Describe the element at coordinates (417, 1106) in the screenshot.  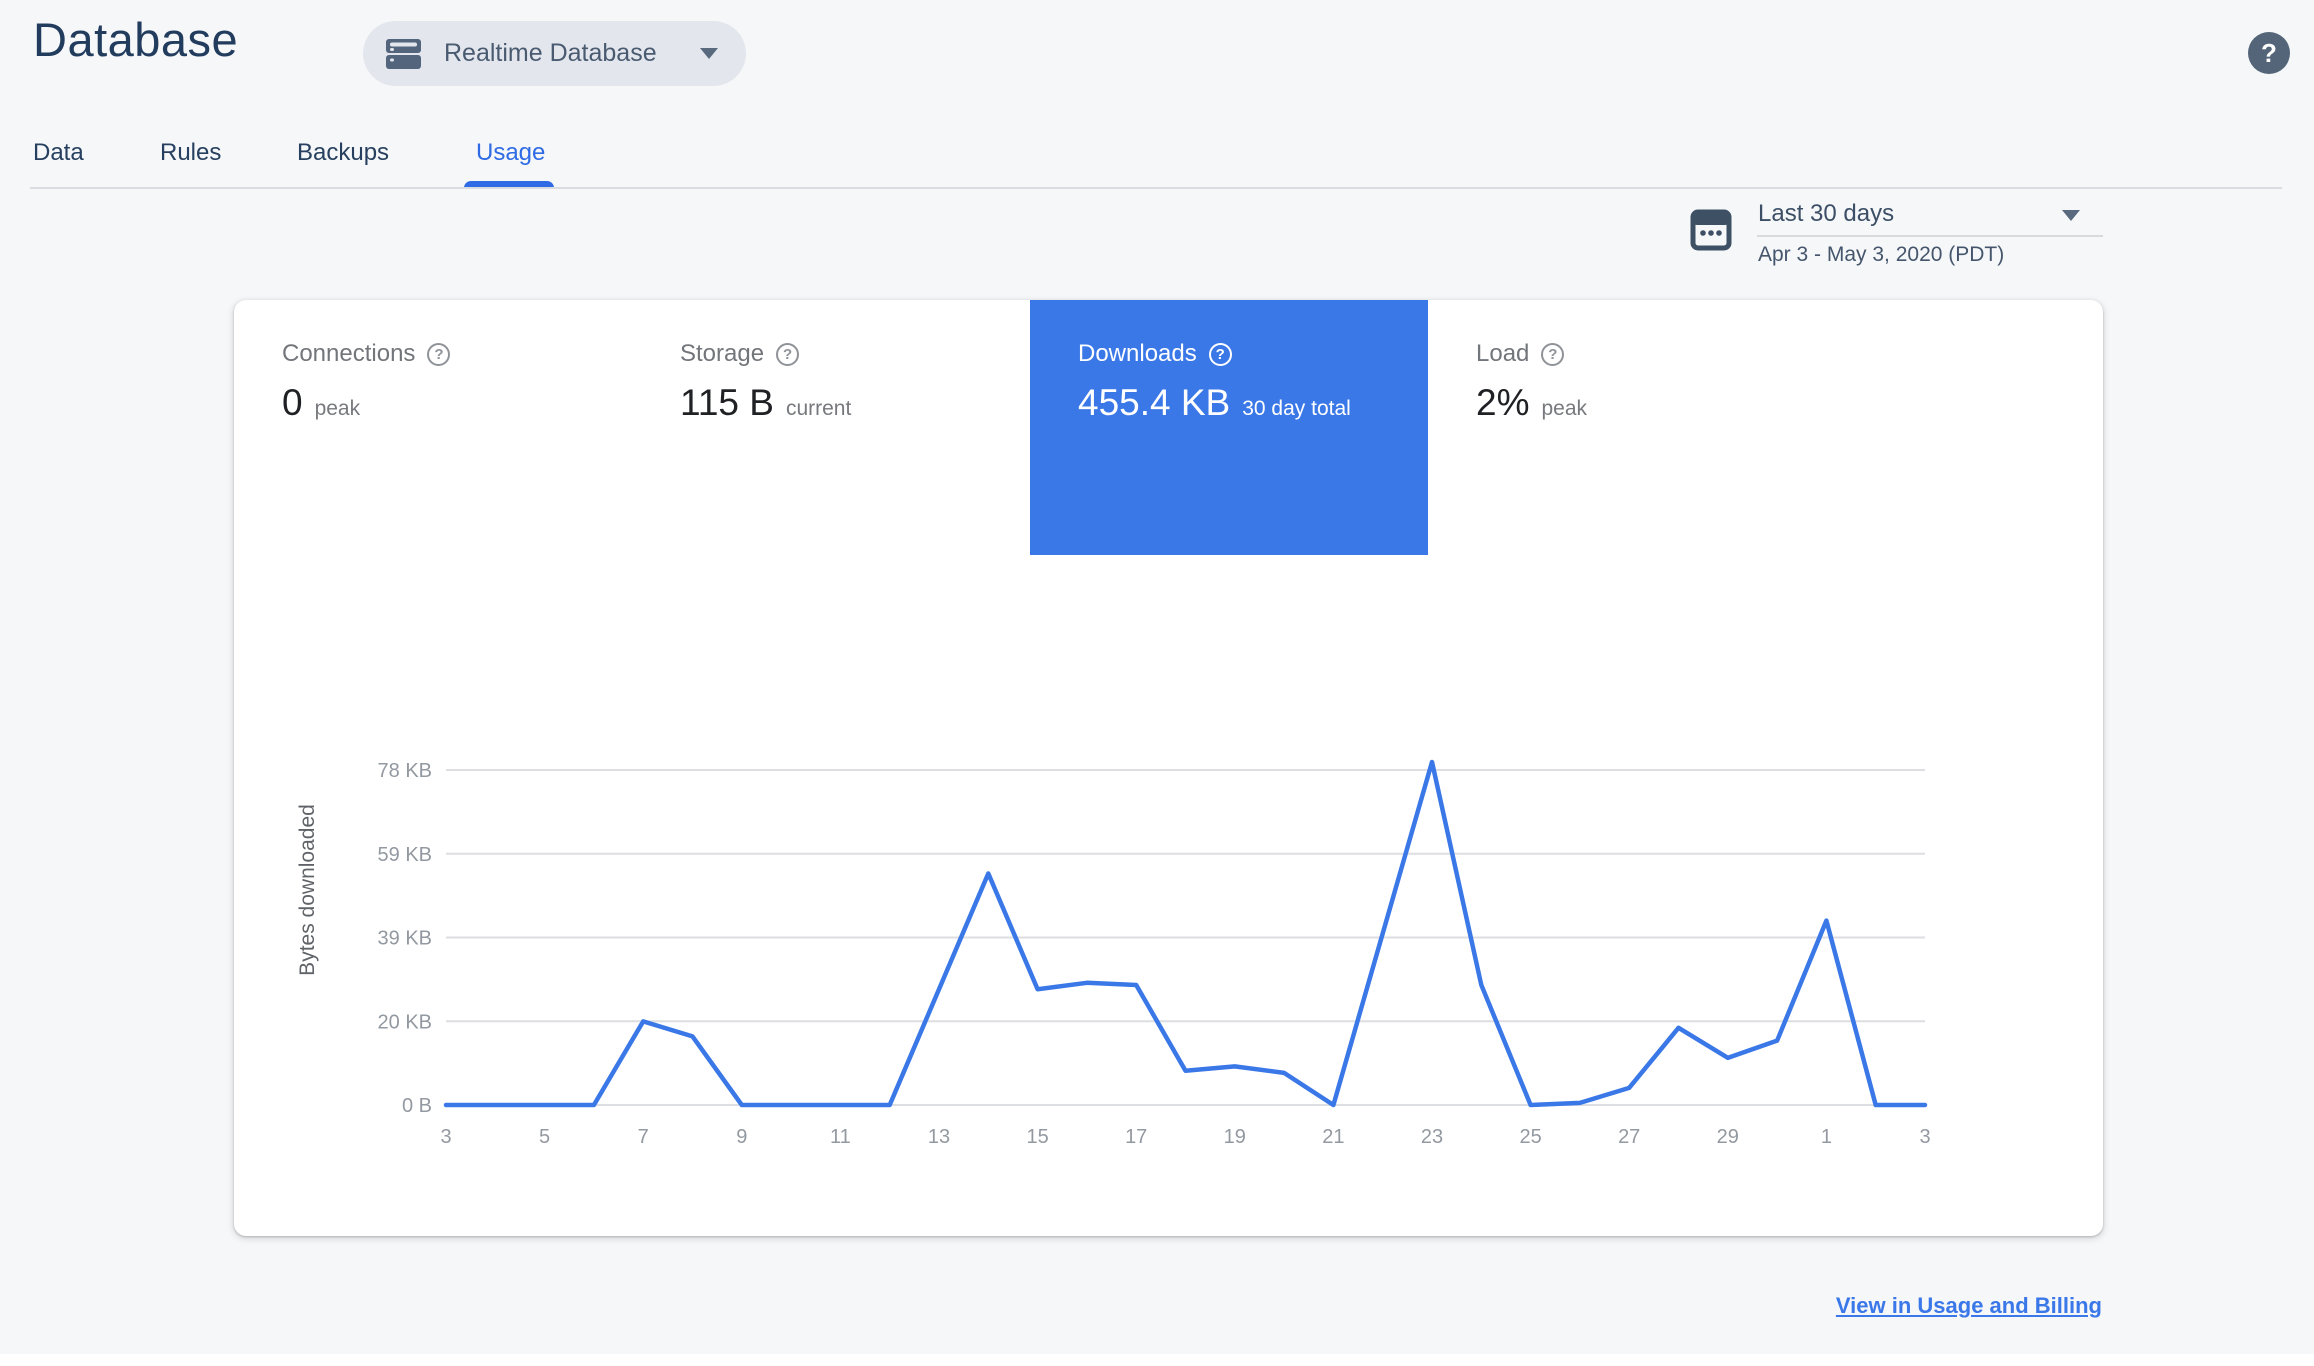
I see `y-tick-label: 0 B` at that location.